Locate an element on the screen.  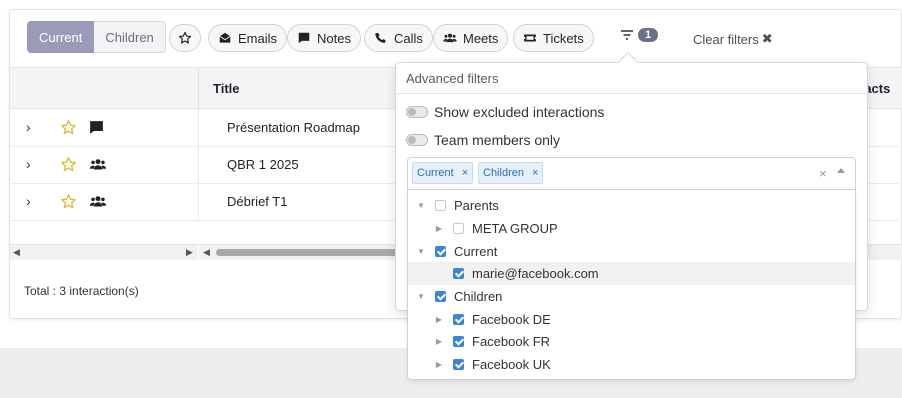
favorites-filter-button is located at coordinates (185, 38).